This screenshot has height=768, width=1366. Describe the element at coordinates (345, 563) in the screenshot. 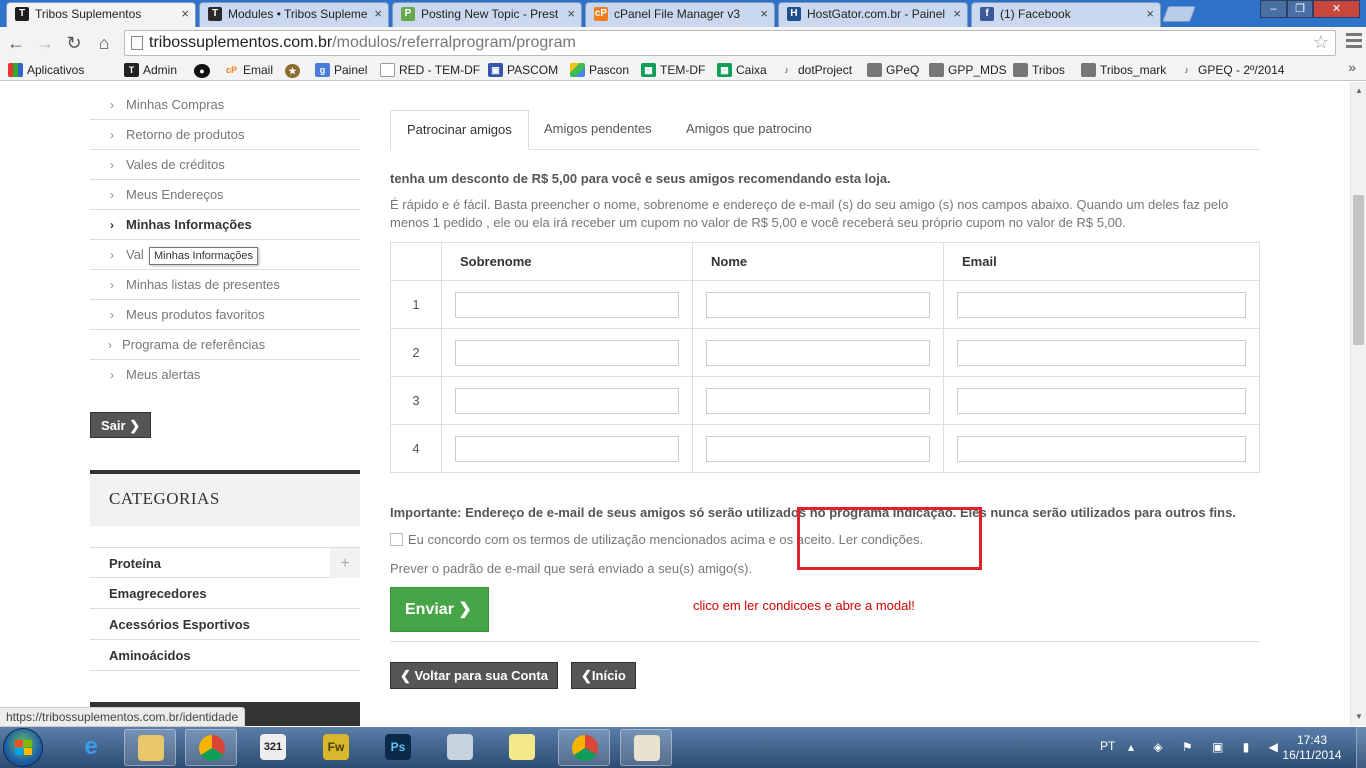

I see `expand-plus-icon: +` at that location.